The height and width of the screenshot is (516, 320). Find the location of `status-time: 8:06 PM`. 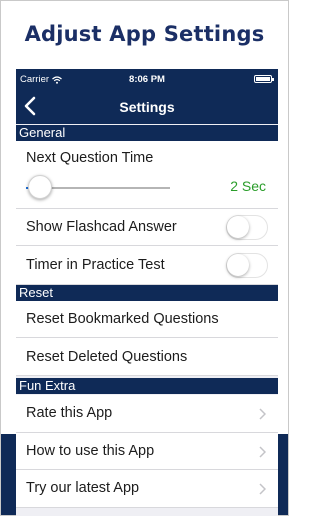

status-time: 8:06 PM is located at coordinates (147, 79).